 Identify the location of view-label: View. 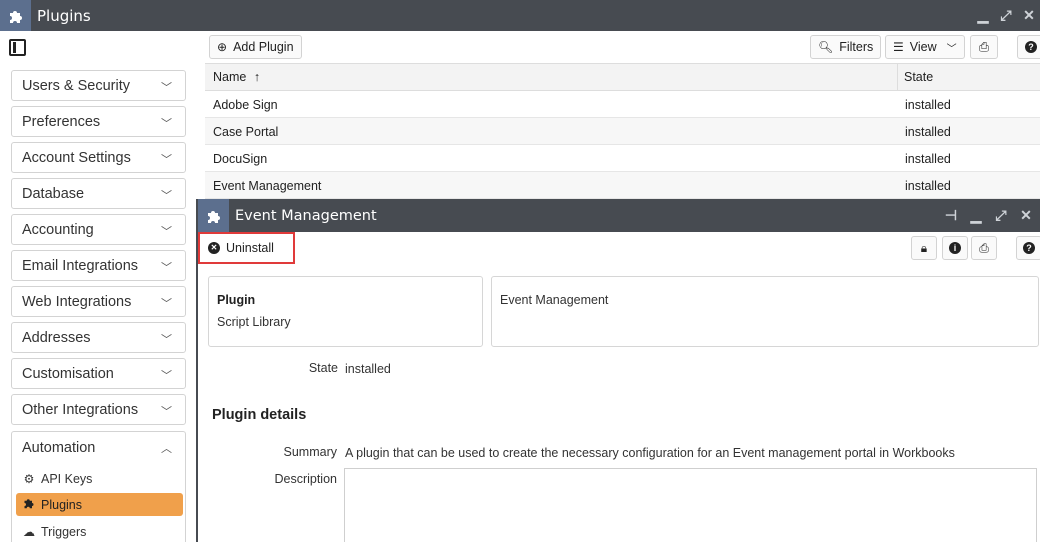
(923, 47).